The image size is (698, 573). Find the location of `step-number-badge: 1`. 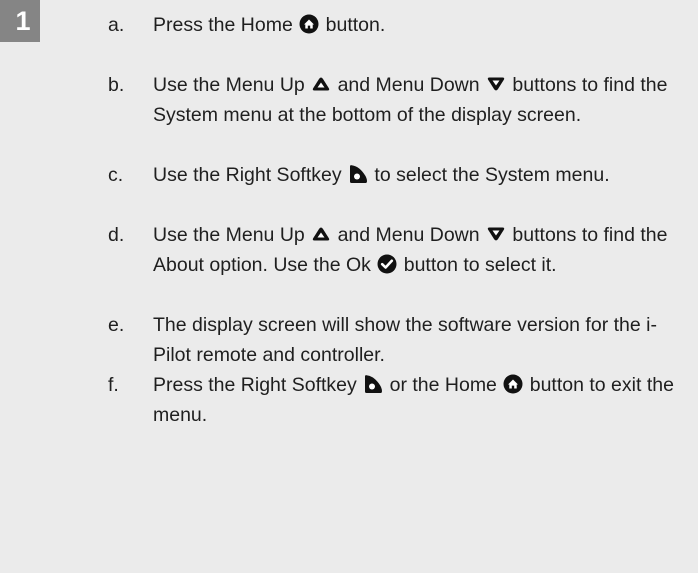

step-number-badge: 1 is located at coordinates (20, 21).